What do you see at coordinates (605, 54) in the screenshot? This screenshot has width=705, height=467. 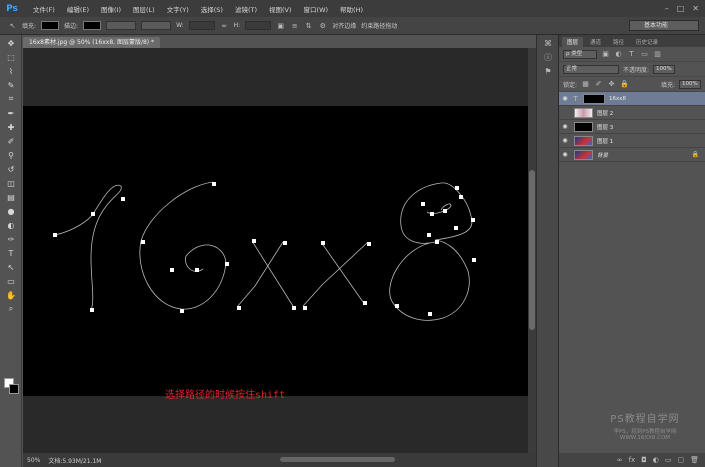 I see `filter-pixel-icon: ▣` at bounding box center [605, 54].